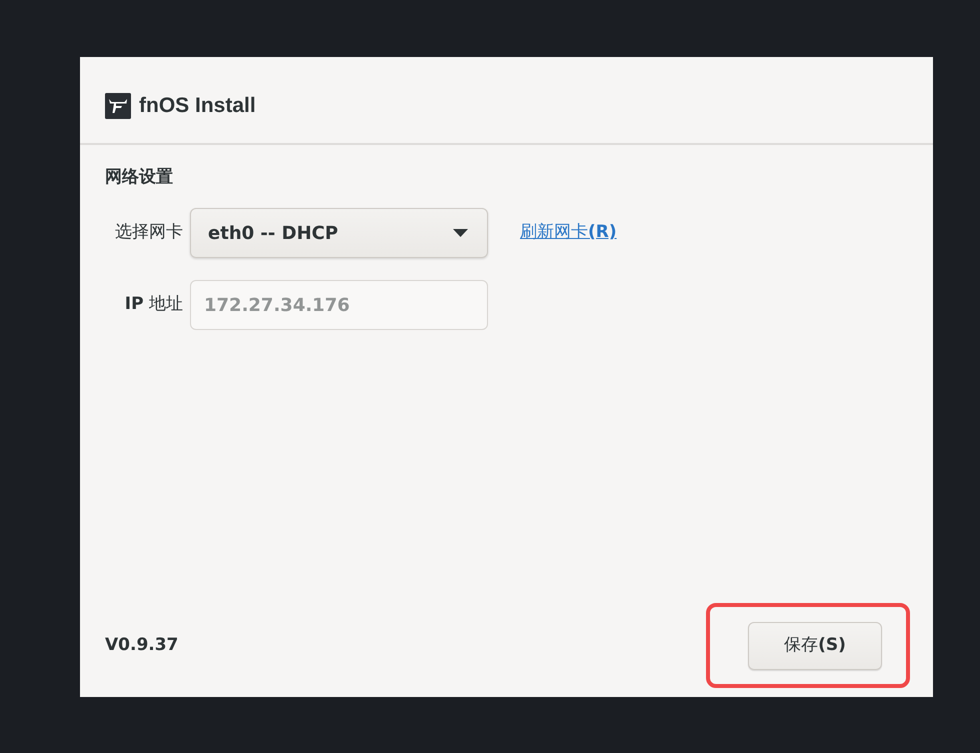  I want to click on section-title: 网络设置, so click(139, 177).